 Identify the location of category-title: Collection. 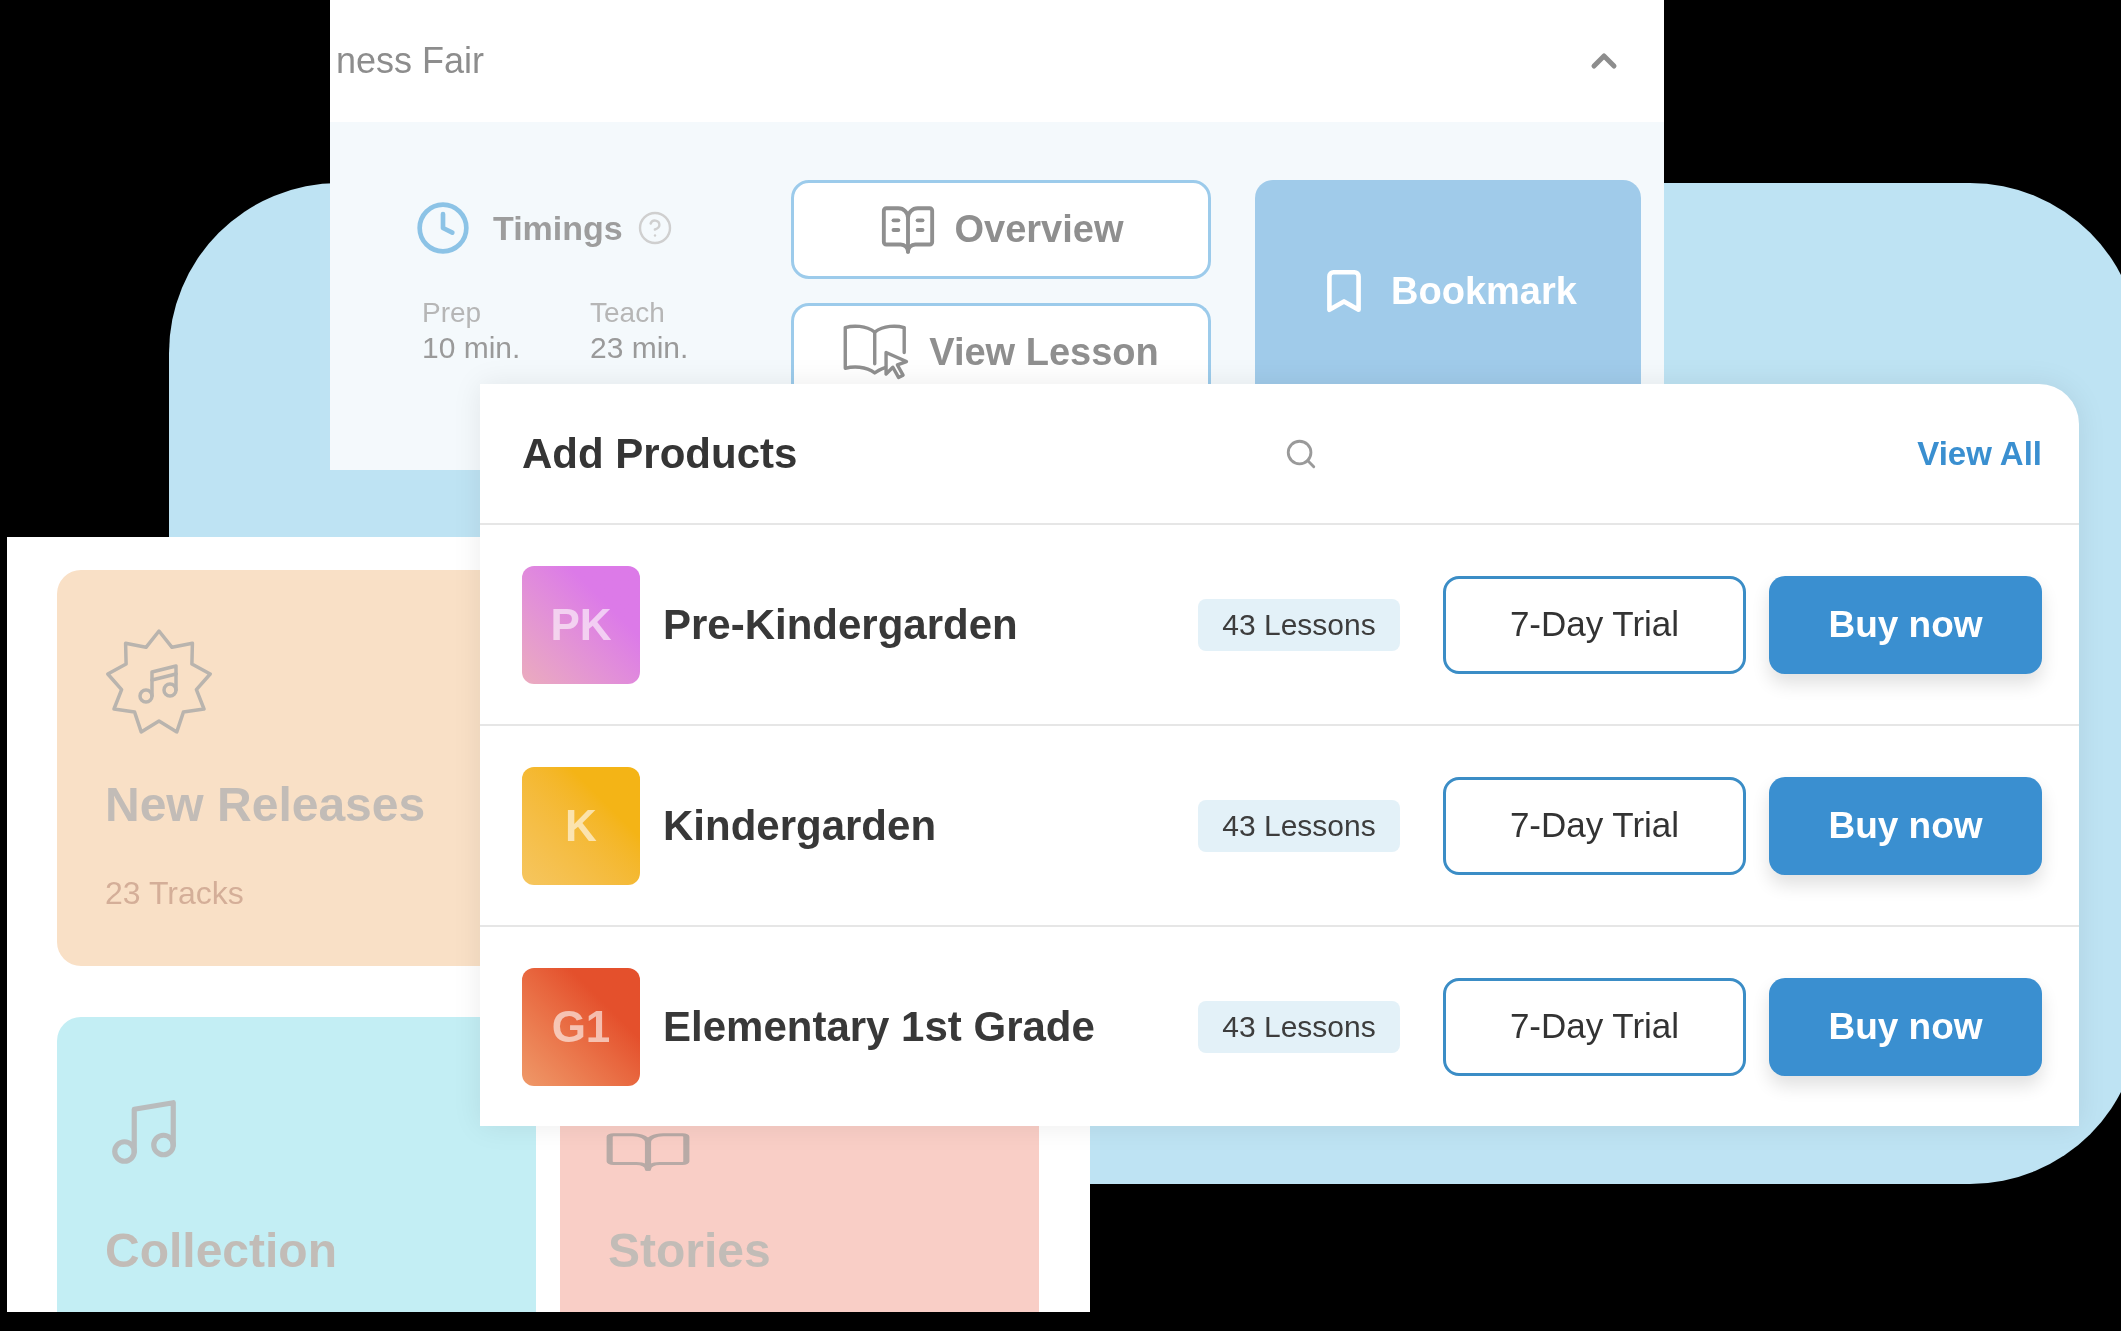
(221, 1251).